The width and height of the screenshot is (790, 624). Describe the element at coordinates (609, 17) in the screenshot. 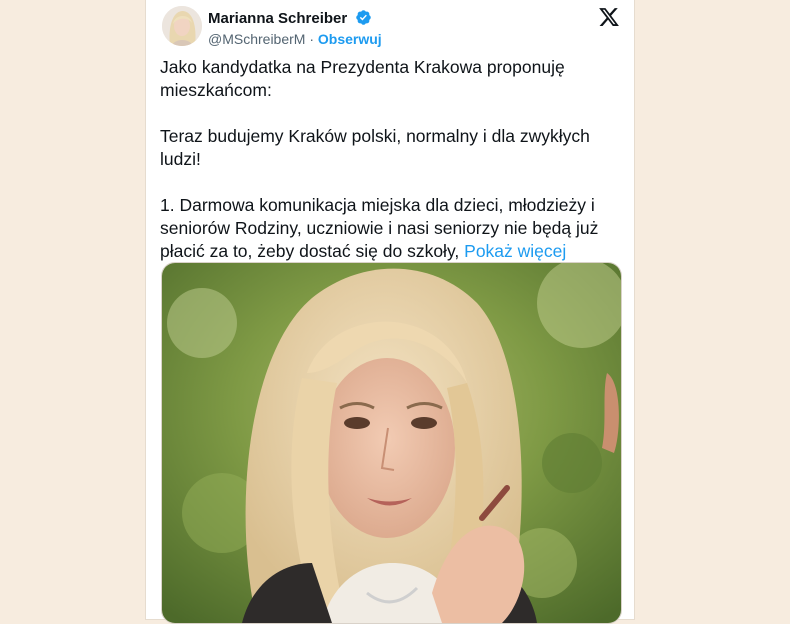

I see `x-logo-icon` at that location.